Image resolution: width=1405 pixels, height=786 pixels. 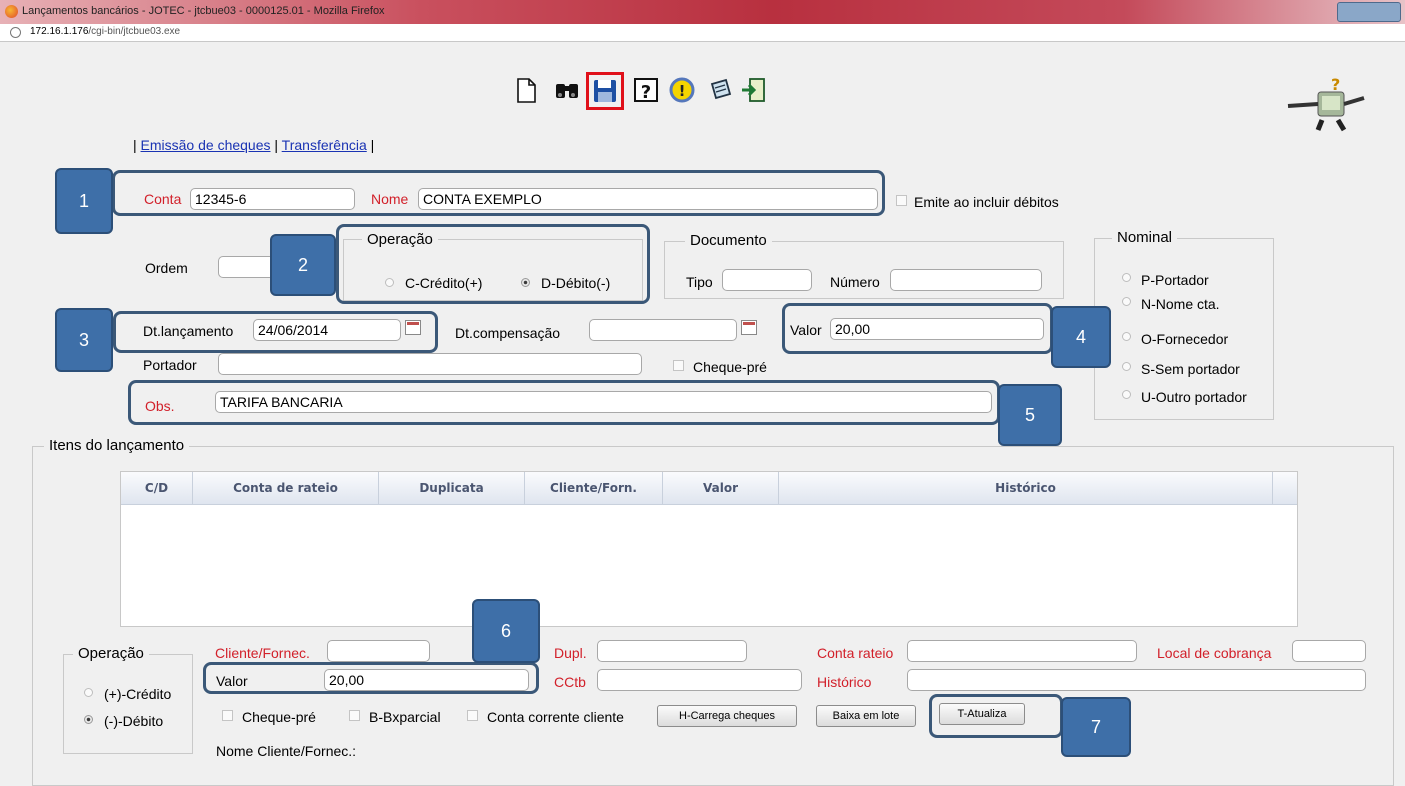 I want to click on nominal-p-radio, so click(x=1126, y=277).